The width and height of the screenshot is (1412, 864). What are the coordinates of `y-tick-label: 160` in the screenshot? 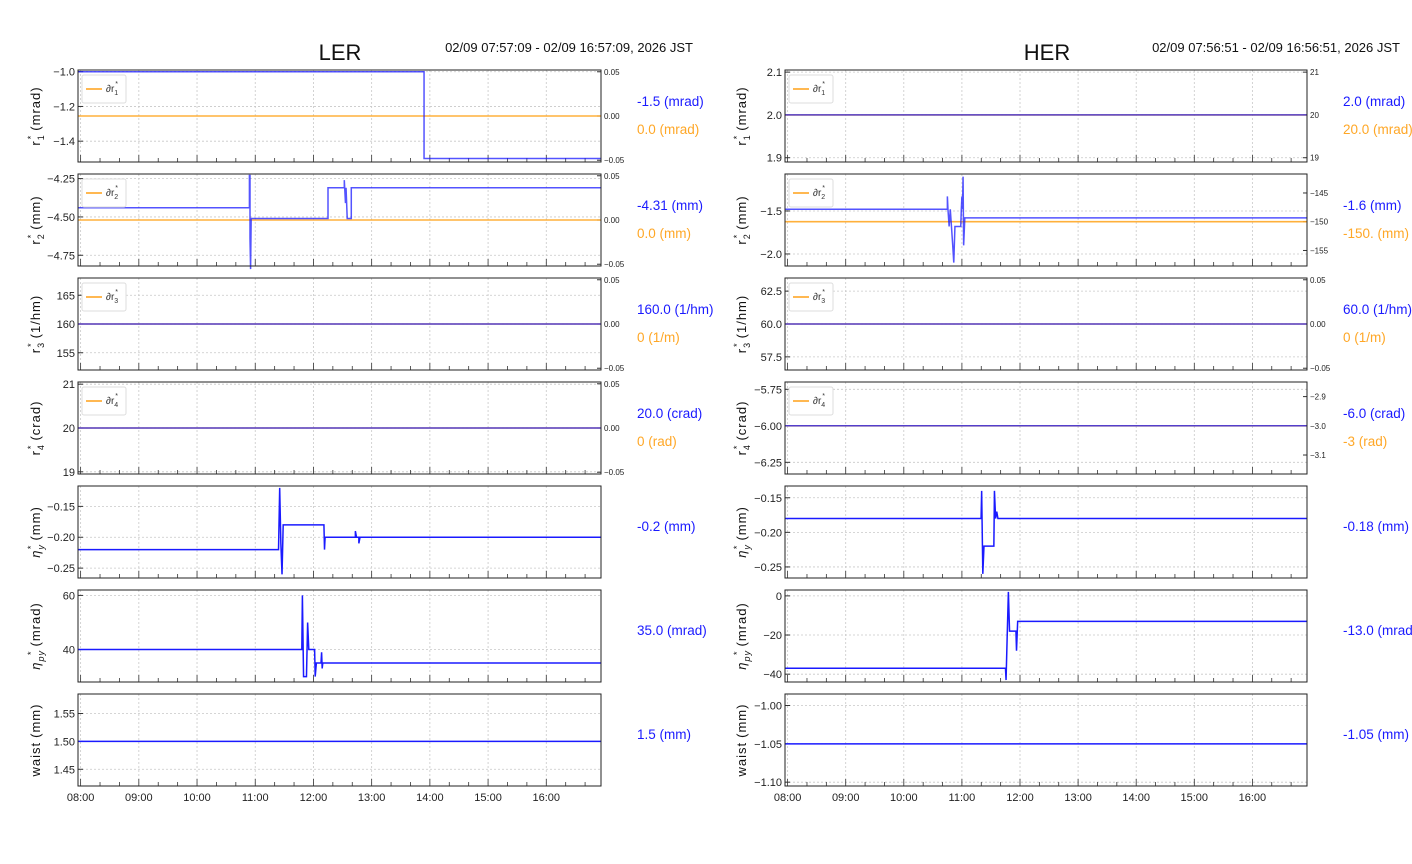 It's located at (66, 325).